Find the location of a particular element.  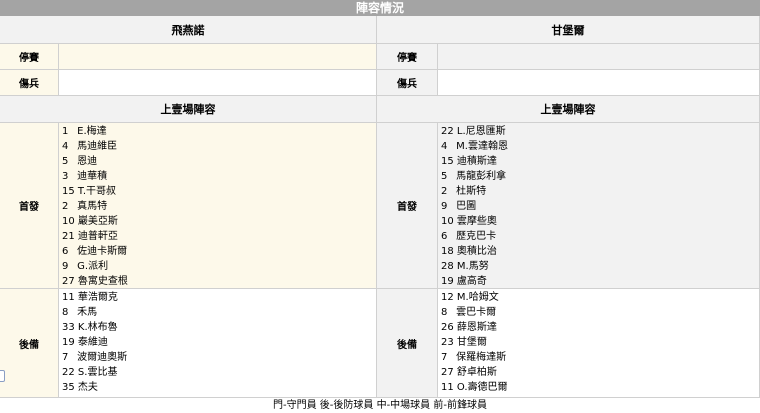

player-item: 26 薛恩斯達 is located at coordinates (600, 327).